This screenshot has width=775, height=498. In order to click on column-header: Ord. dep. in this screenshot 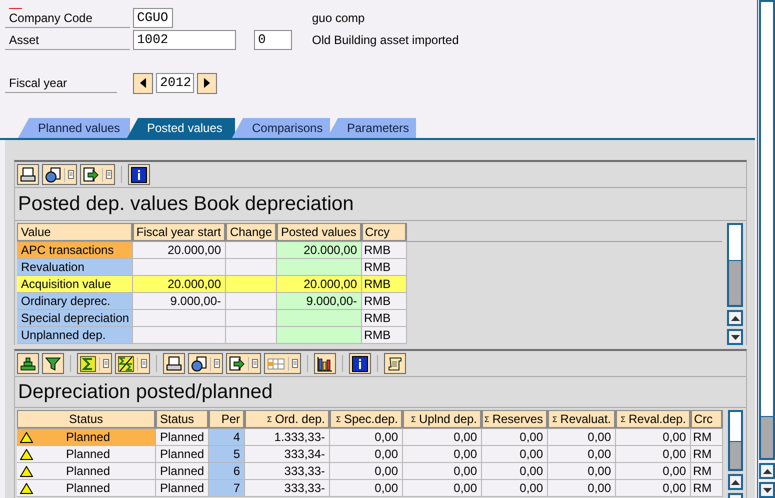, I will do `click(299, 419)`.